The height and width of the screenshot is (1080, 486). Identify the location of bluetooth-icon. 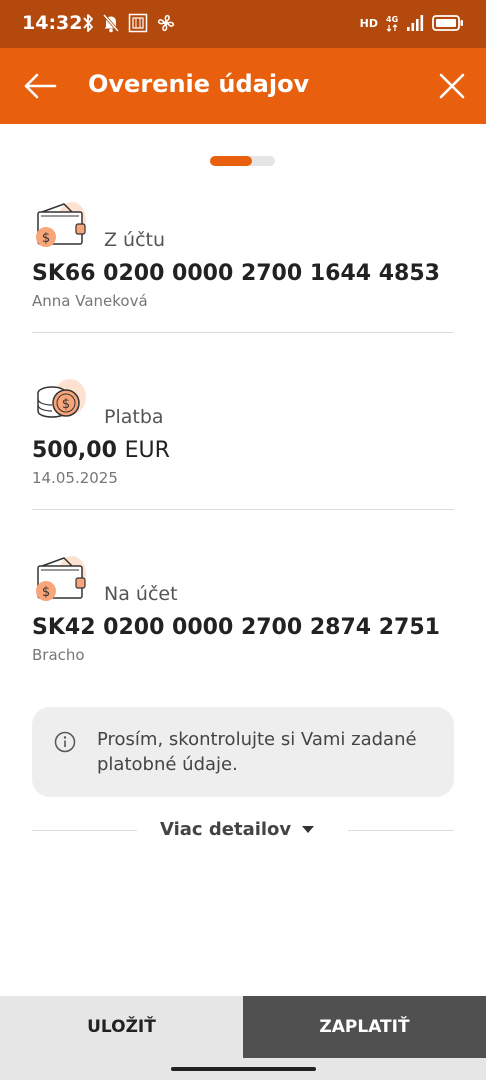
(88, 23).